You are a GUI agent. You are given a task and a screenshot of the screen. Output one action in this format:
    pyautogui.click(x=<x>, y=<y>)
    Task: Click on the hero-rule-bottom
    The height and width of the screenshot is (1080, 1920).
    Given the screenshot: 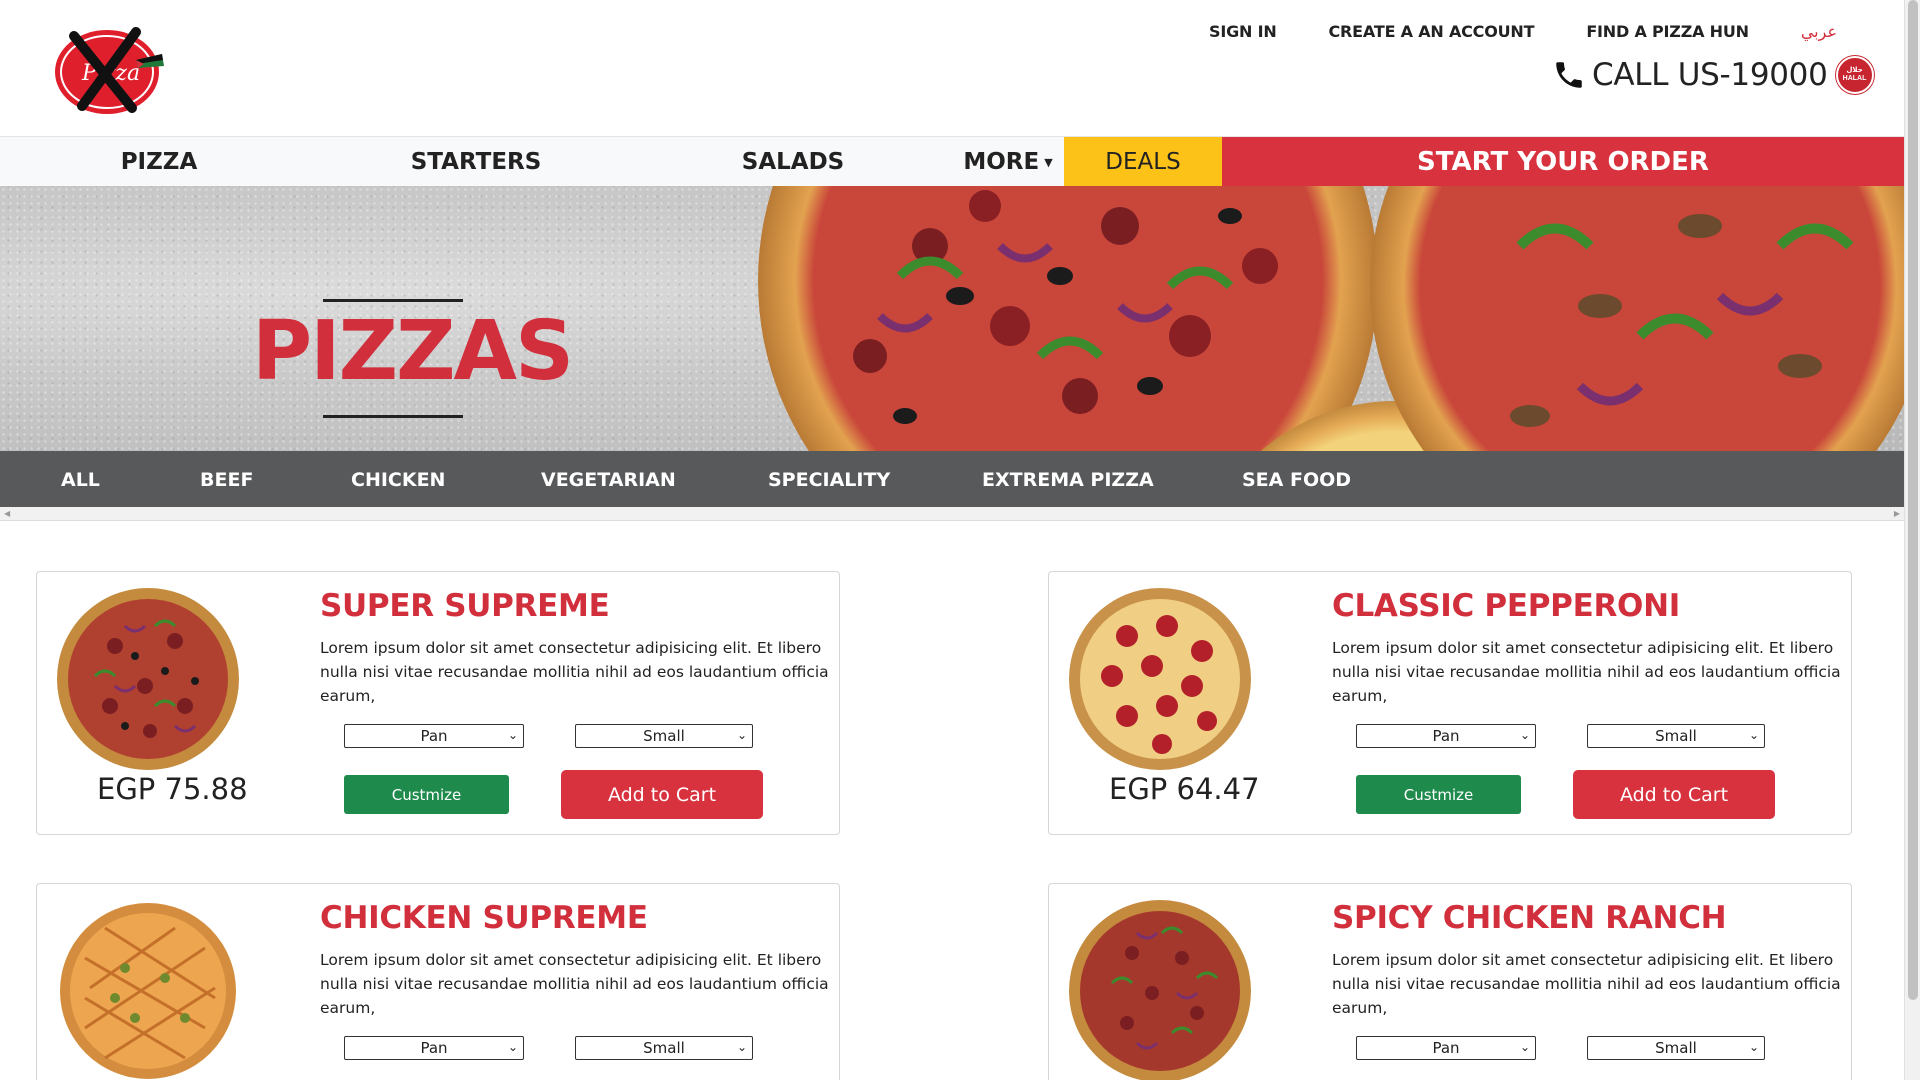 What is the action you would take?
    pyautogui.click(x=393, y=416)
    